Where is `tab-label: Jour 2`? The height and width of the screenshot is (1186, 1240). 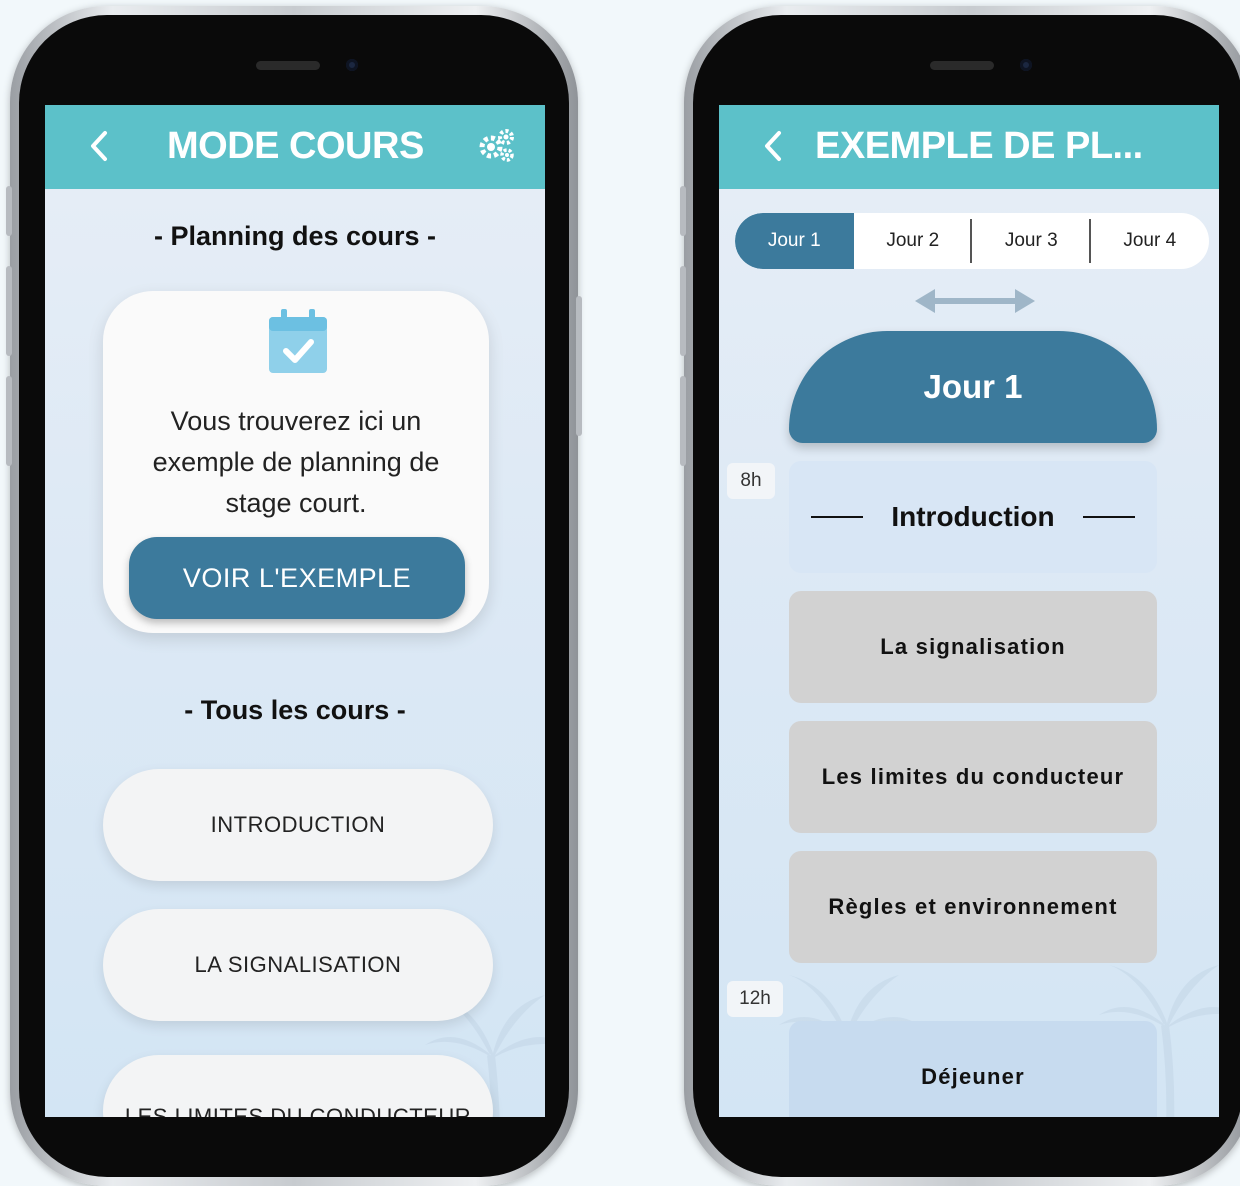
tab-label: Jour 2 is located at coordinates (913, 240).